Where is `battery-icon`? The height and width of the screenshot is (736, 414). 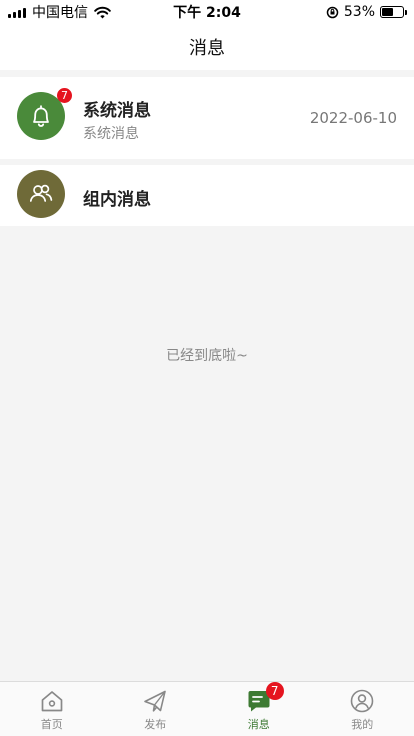
battery-icon is located at coordinates (393, 12).